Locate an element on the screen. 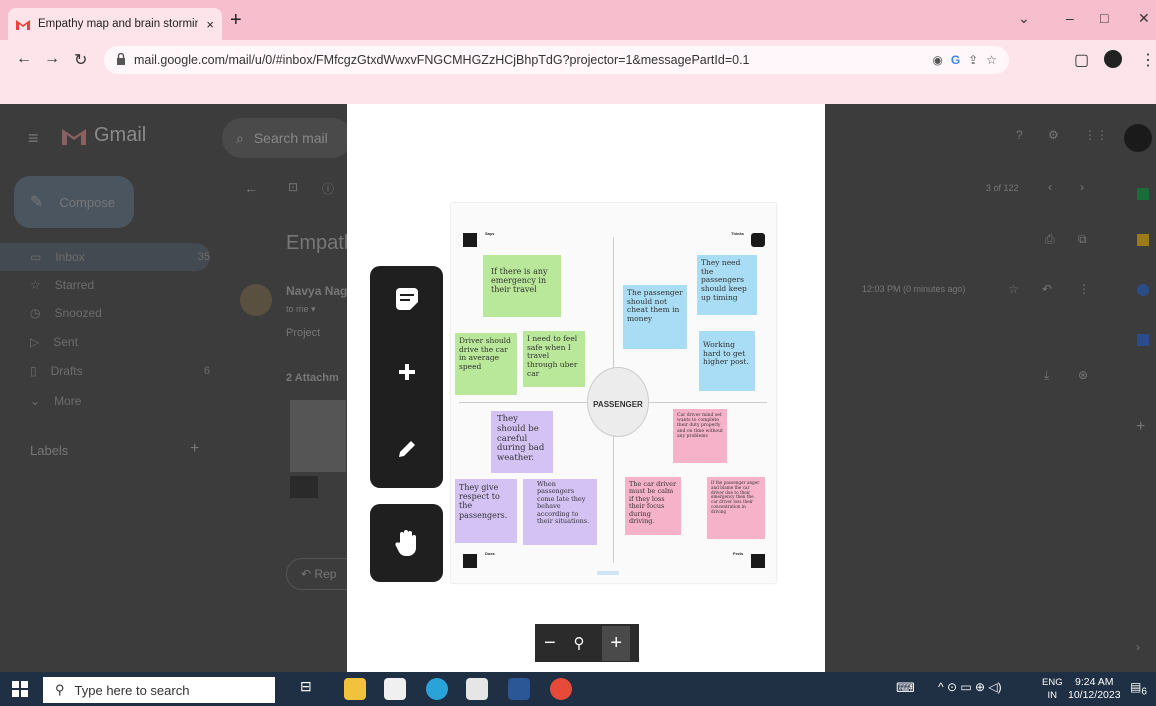 This screenshot has width=1156, height=706. nav-inbox: ▭ Inbox 35 is located at coordinates (120, 257).